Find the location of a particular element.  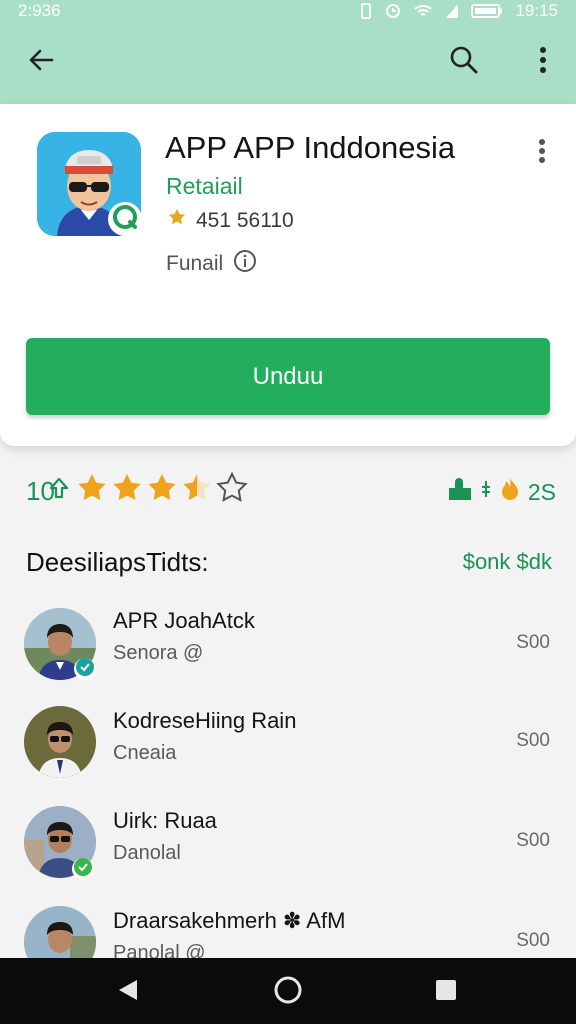

app-stats: 451 56110 is located at coordinates (230, 221).